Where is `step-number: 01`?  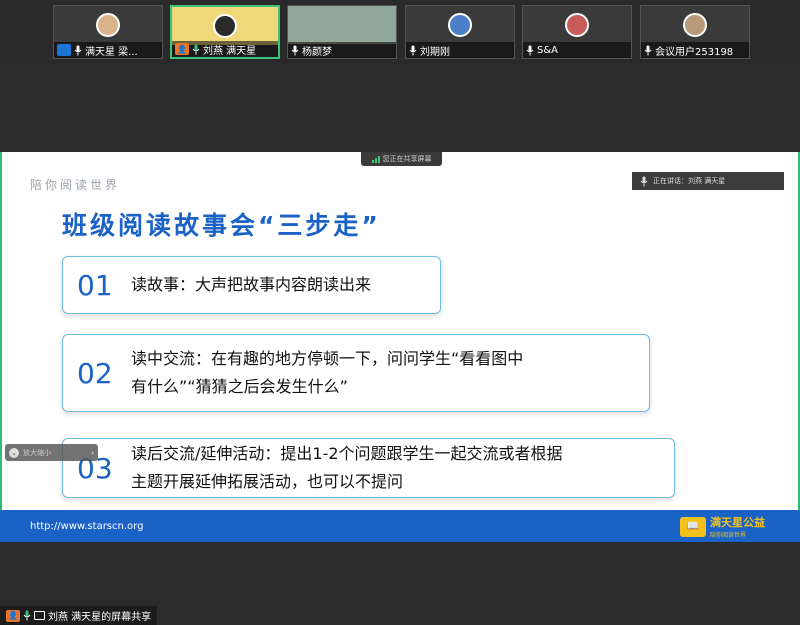
step-number: 01 is located at coordinates (95, 285).